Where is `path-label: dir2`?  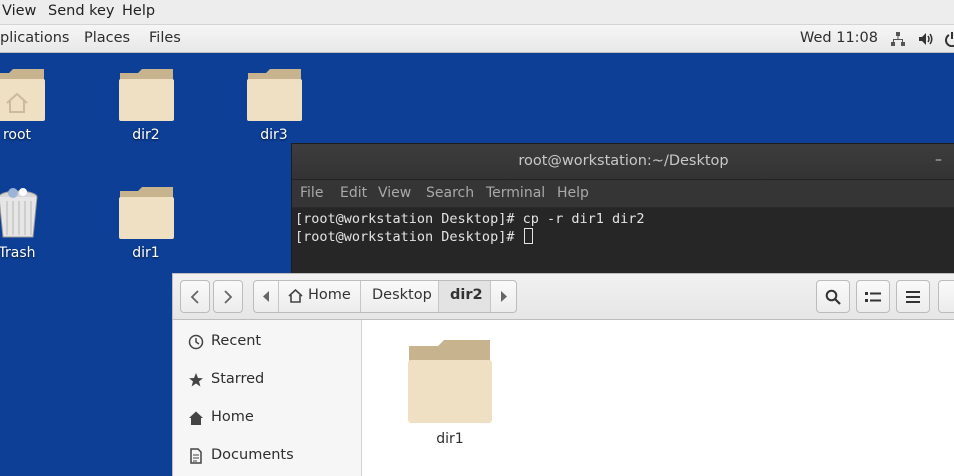
path-label: dir2 is located at coordinates (466, 295).